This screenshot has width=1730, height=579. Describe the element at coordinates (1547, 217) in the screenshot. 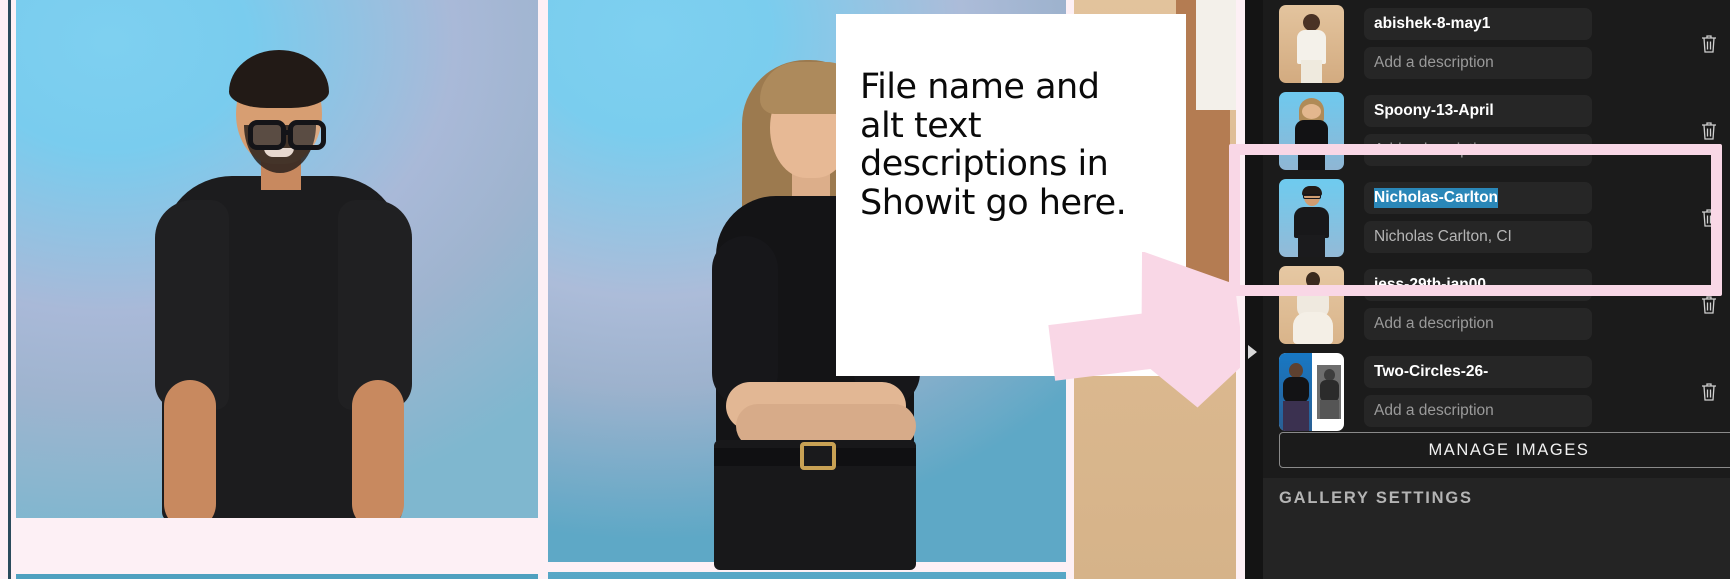

I see `image-fields: Nicholas-Carlton Nicholas Carlton, CI` at that location.